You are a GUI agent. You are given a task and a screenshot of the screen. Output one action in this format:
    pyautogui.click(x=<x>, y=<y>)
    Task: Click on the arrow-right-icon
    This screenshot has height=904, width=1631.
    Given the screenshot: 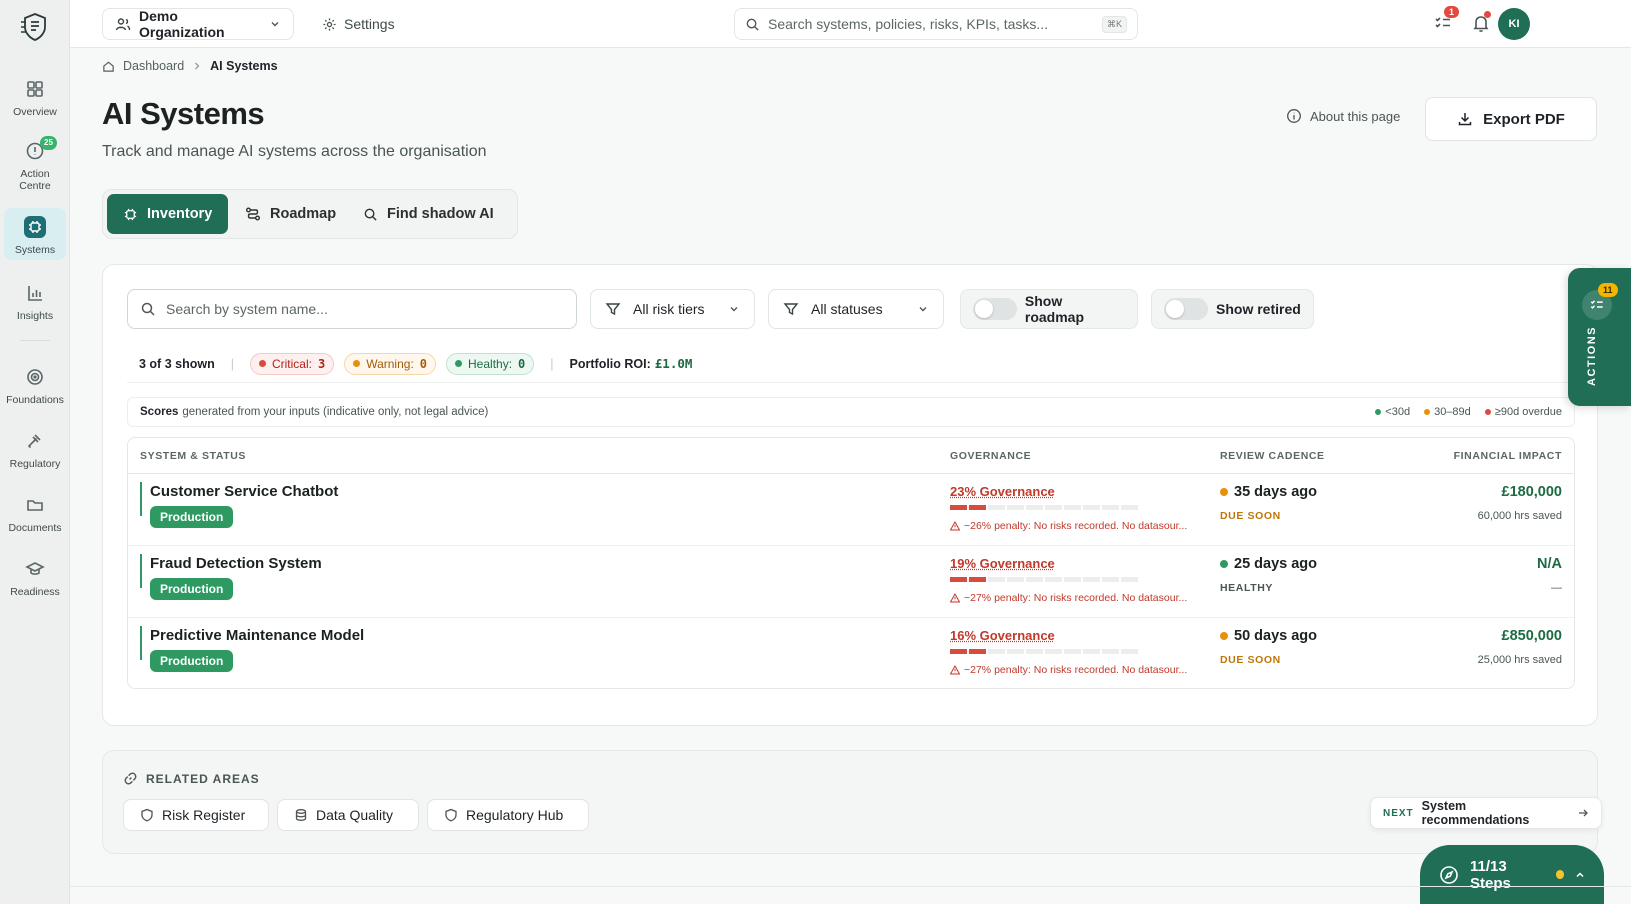 What is the action you would take?
    pyautogui.click(x=1583, y=813)
    